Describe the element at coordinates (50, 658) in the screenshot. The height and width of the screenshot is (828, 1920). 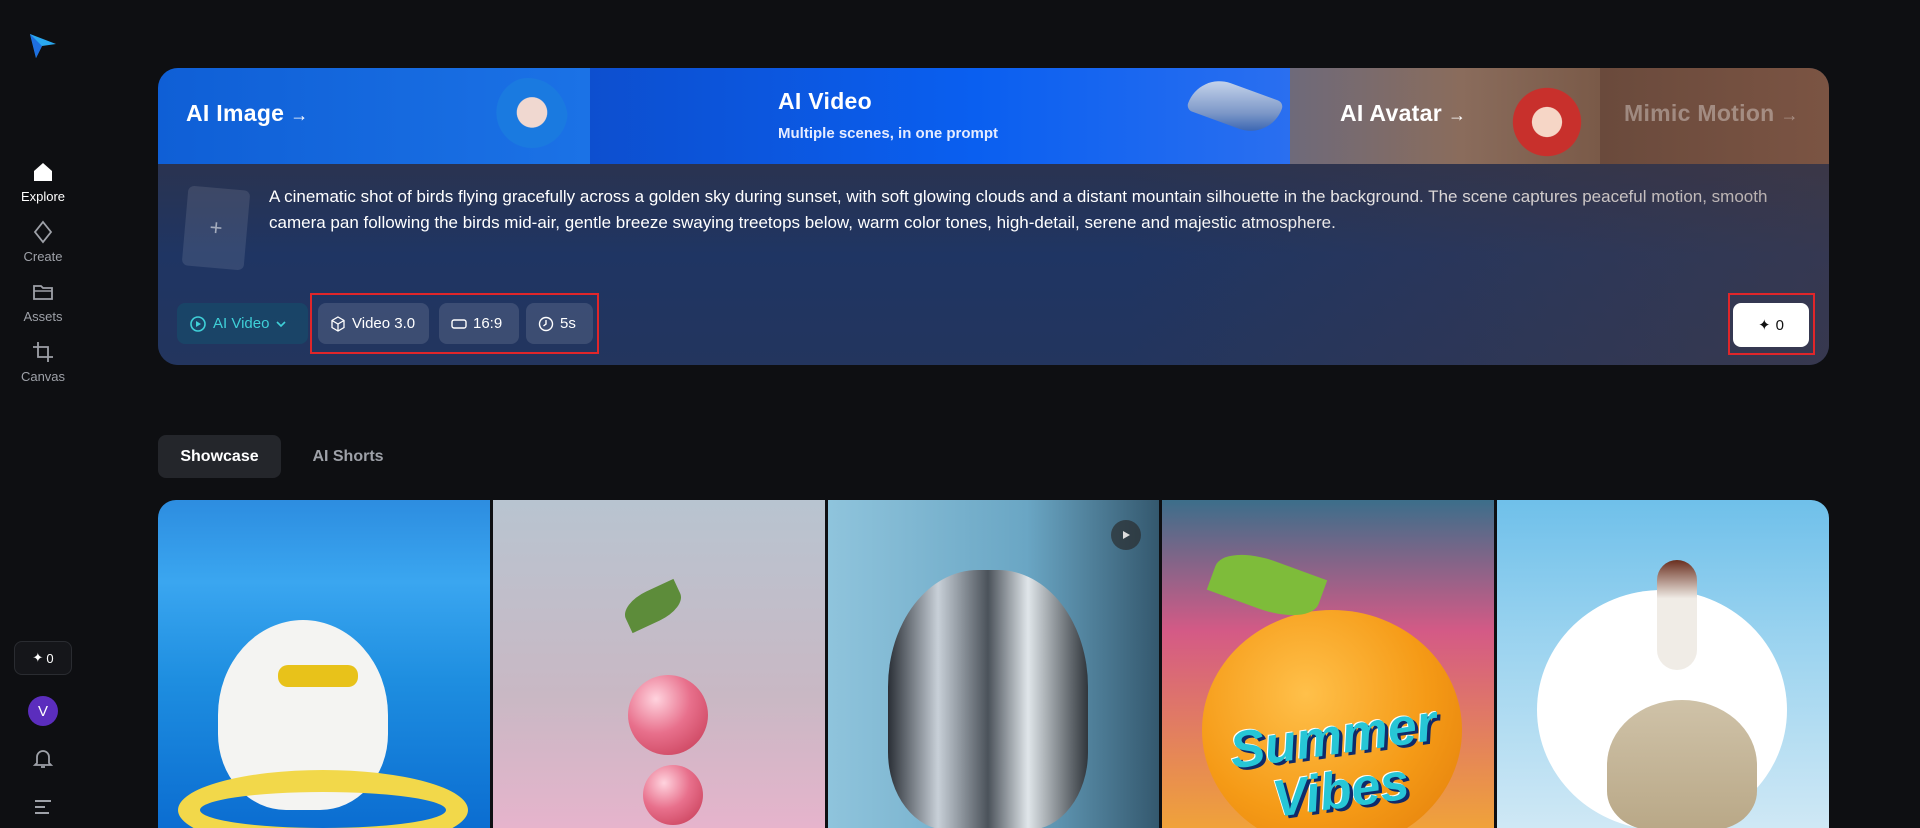
I see `credits-value: 0` at that location.